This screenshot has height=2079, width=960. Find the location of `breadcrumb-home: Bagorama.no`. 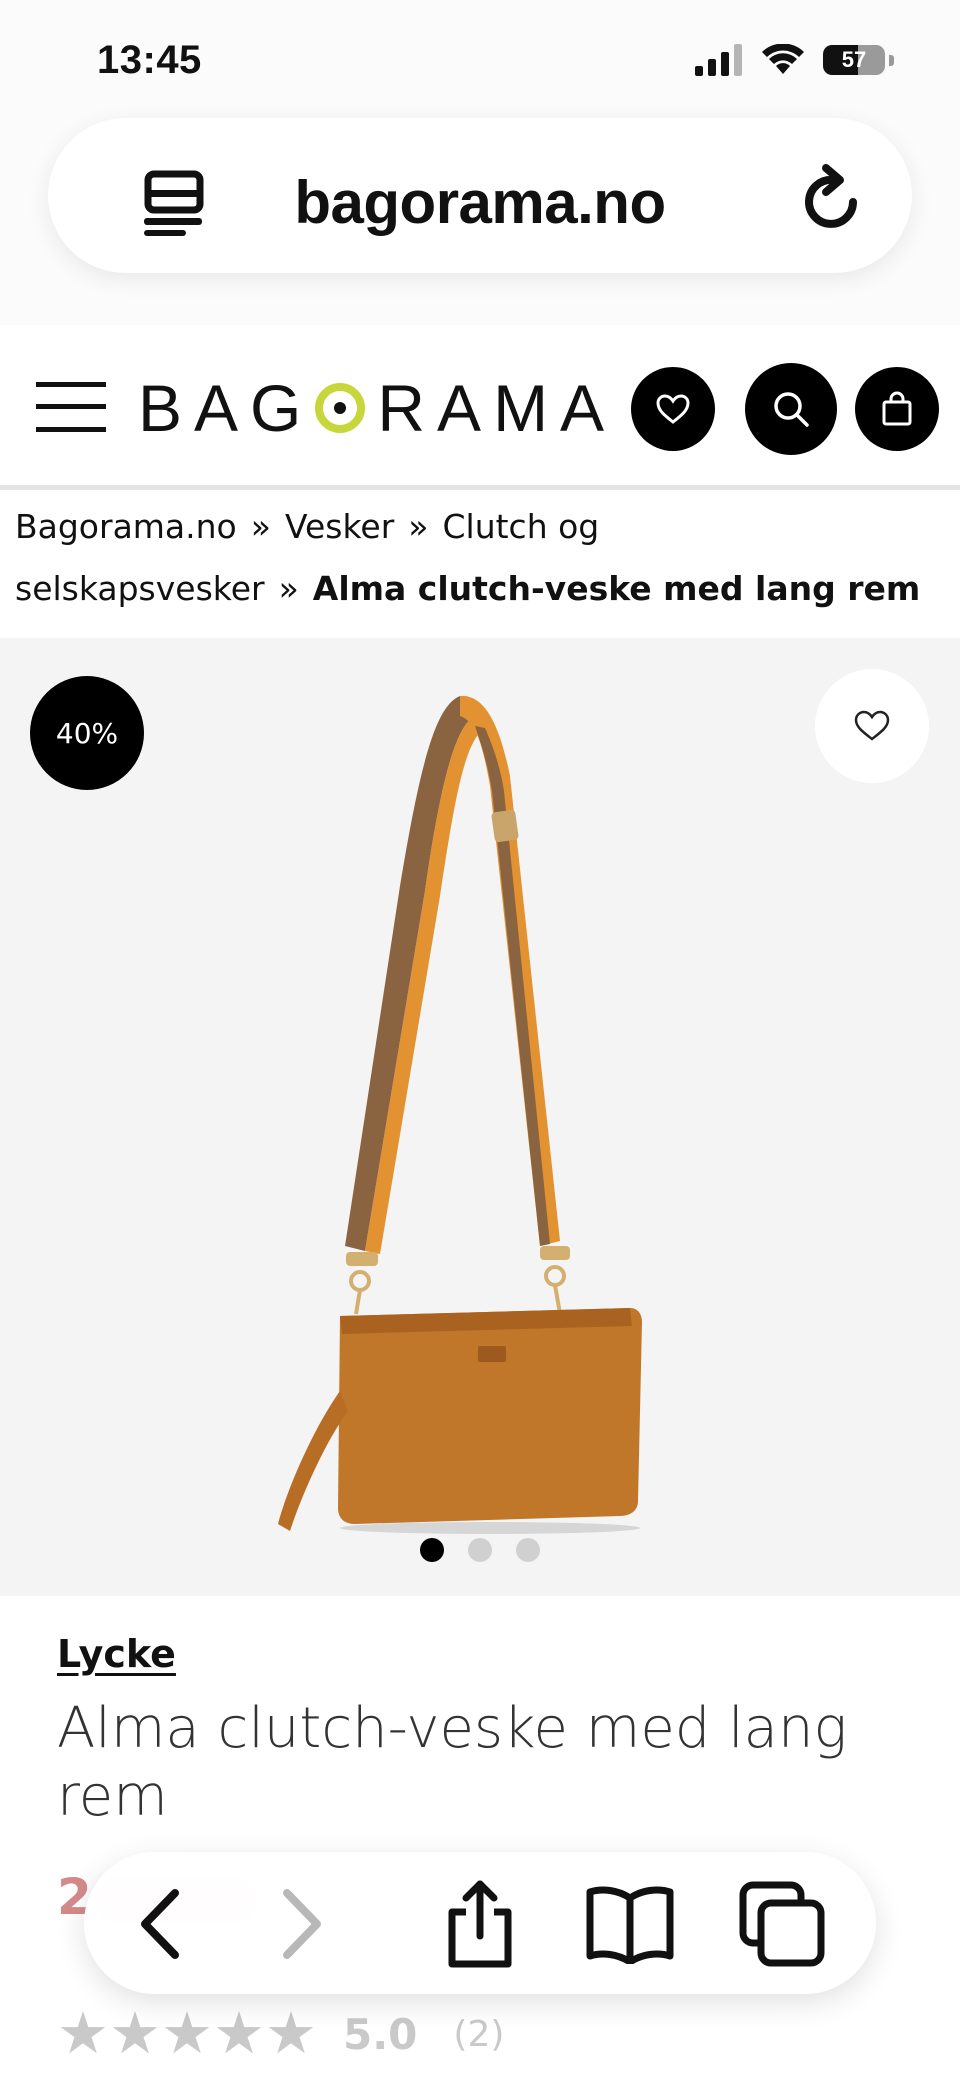

breadcrumb-home: Bagorama.no is located at coordinates (126, 526).